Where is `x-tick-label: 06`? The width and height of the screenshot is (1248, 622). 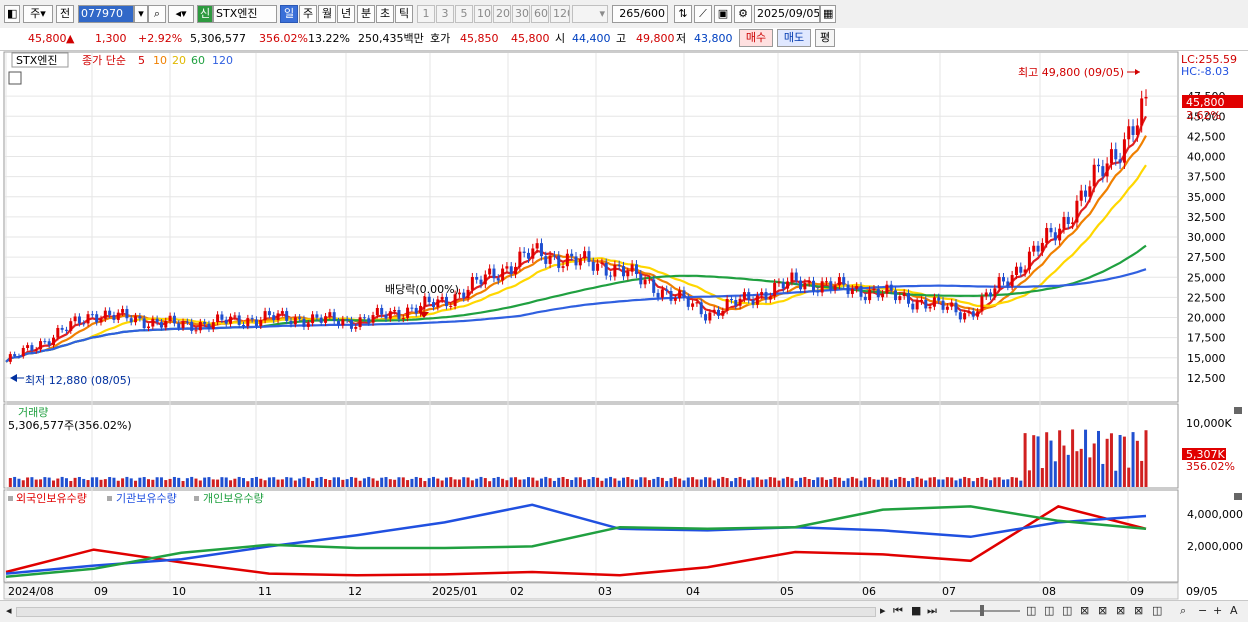 x-tick-label: 06 is located at coordinates (869, 591).